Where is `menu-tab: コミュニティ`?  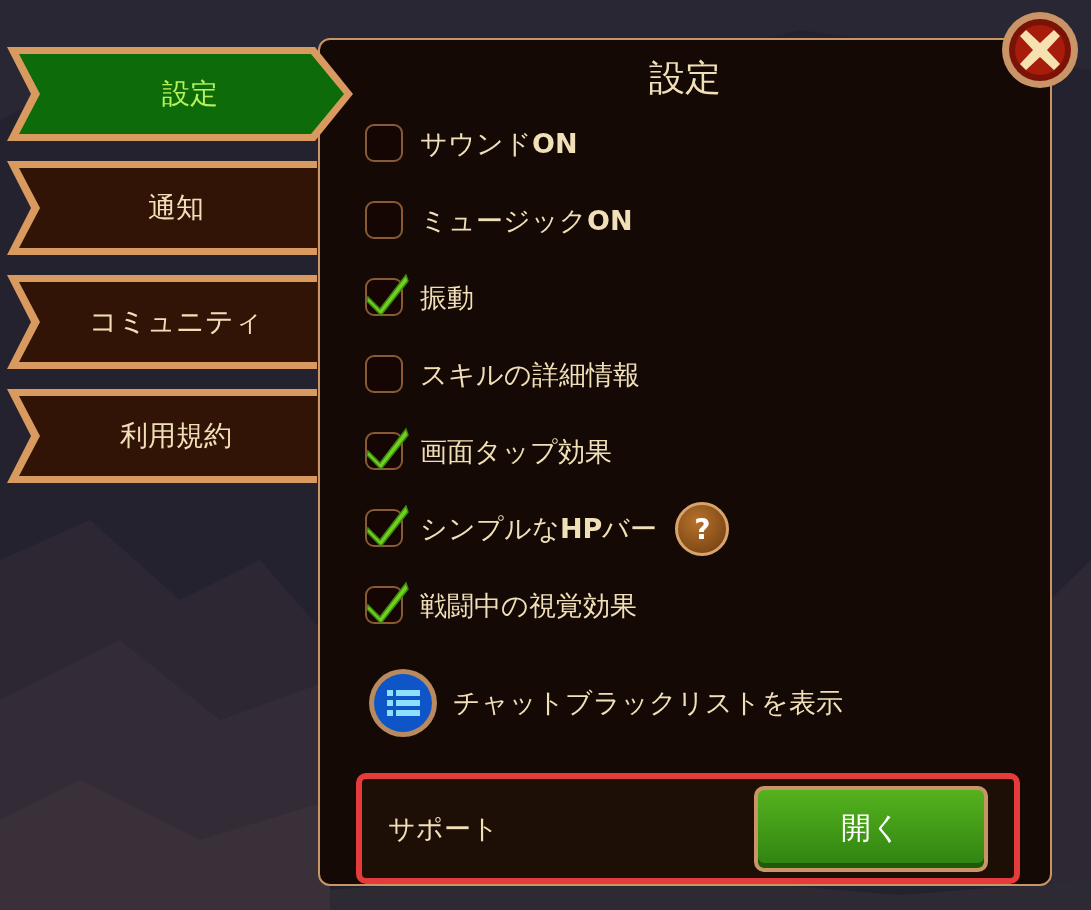
menu-tab: コミュニティ is located at coordinates (161, 322).